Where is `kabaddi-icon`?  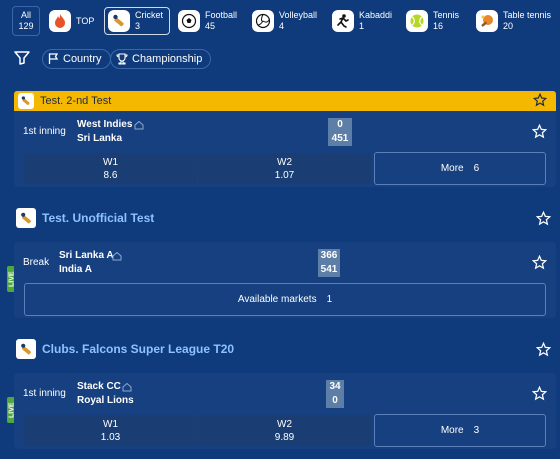 kabaddi-icon is located at coordinates (343, 21).